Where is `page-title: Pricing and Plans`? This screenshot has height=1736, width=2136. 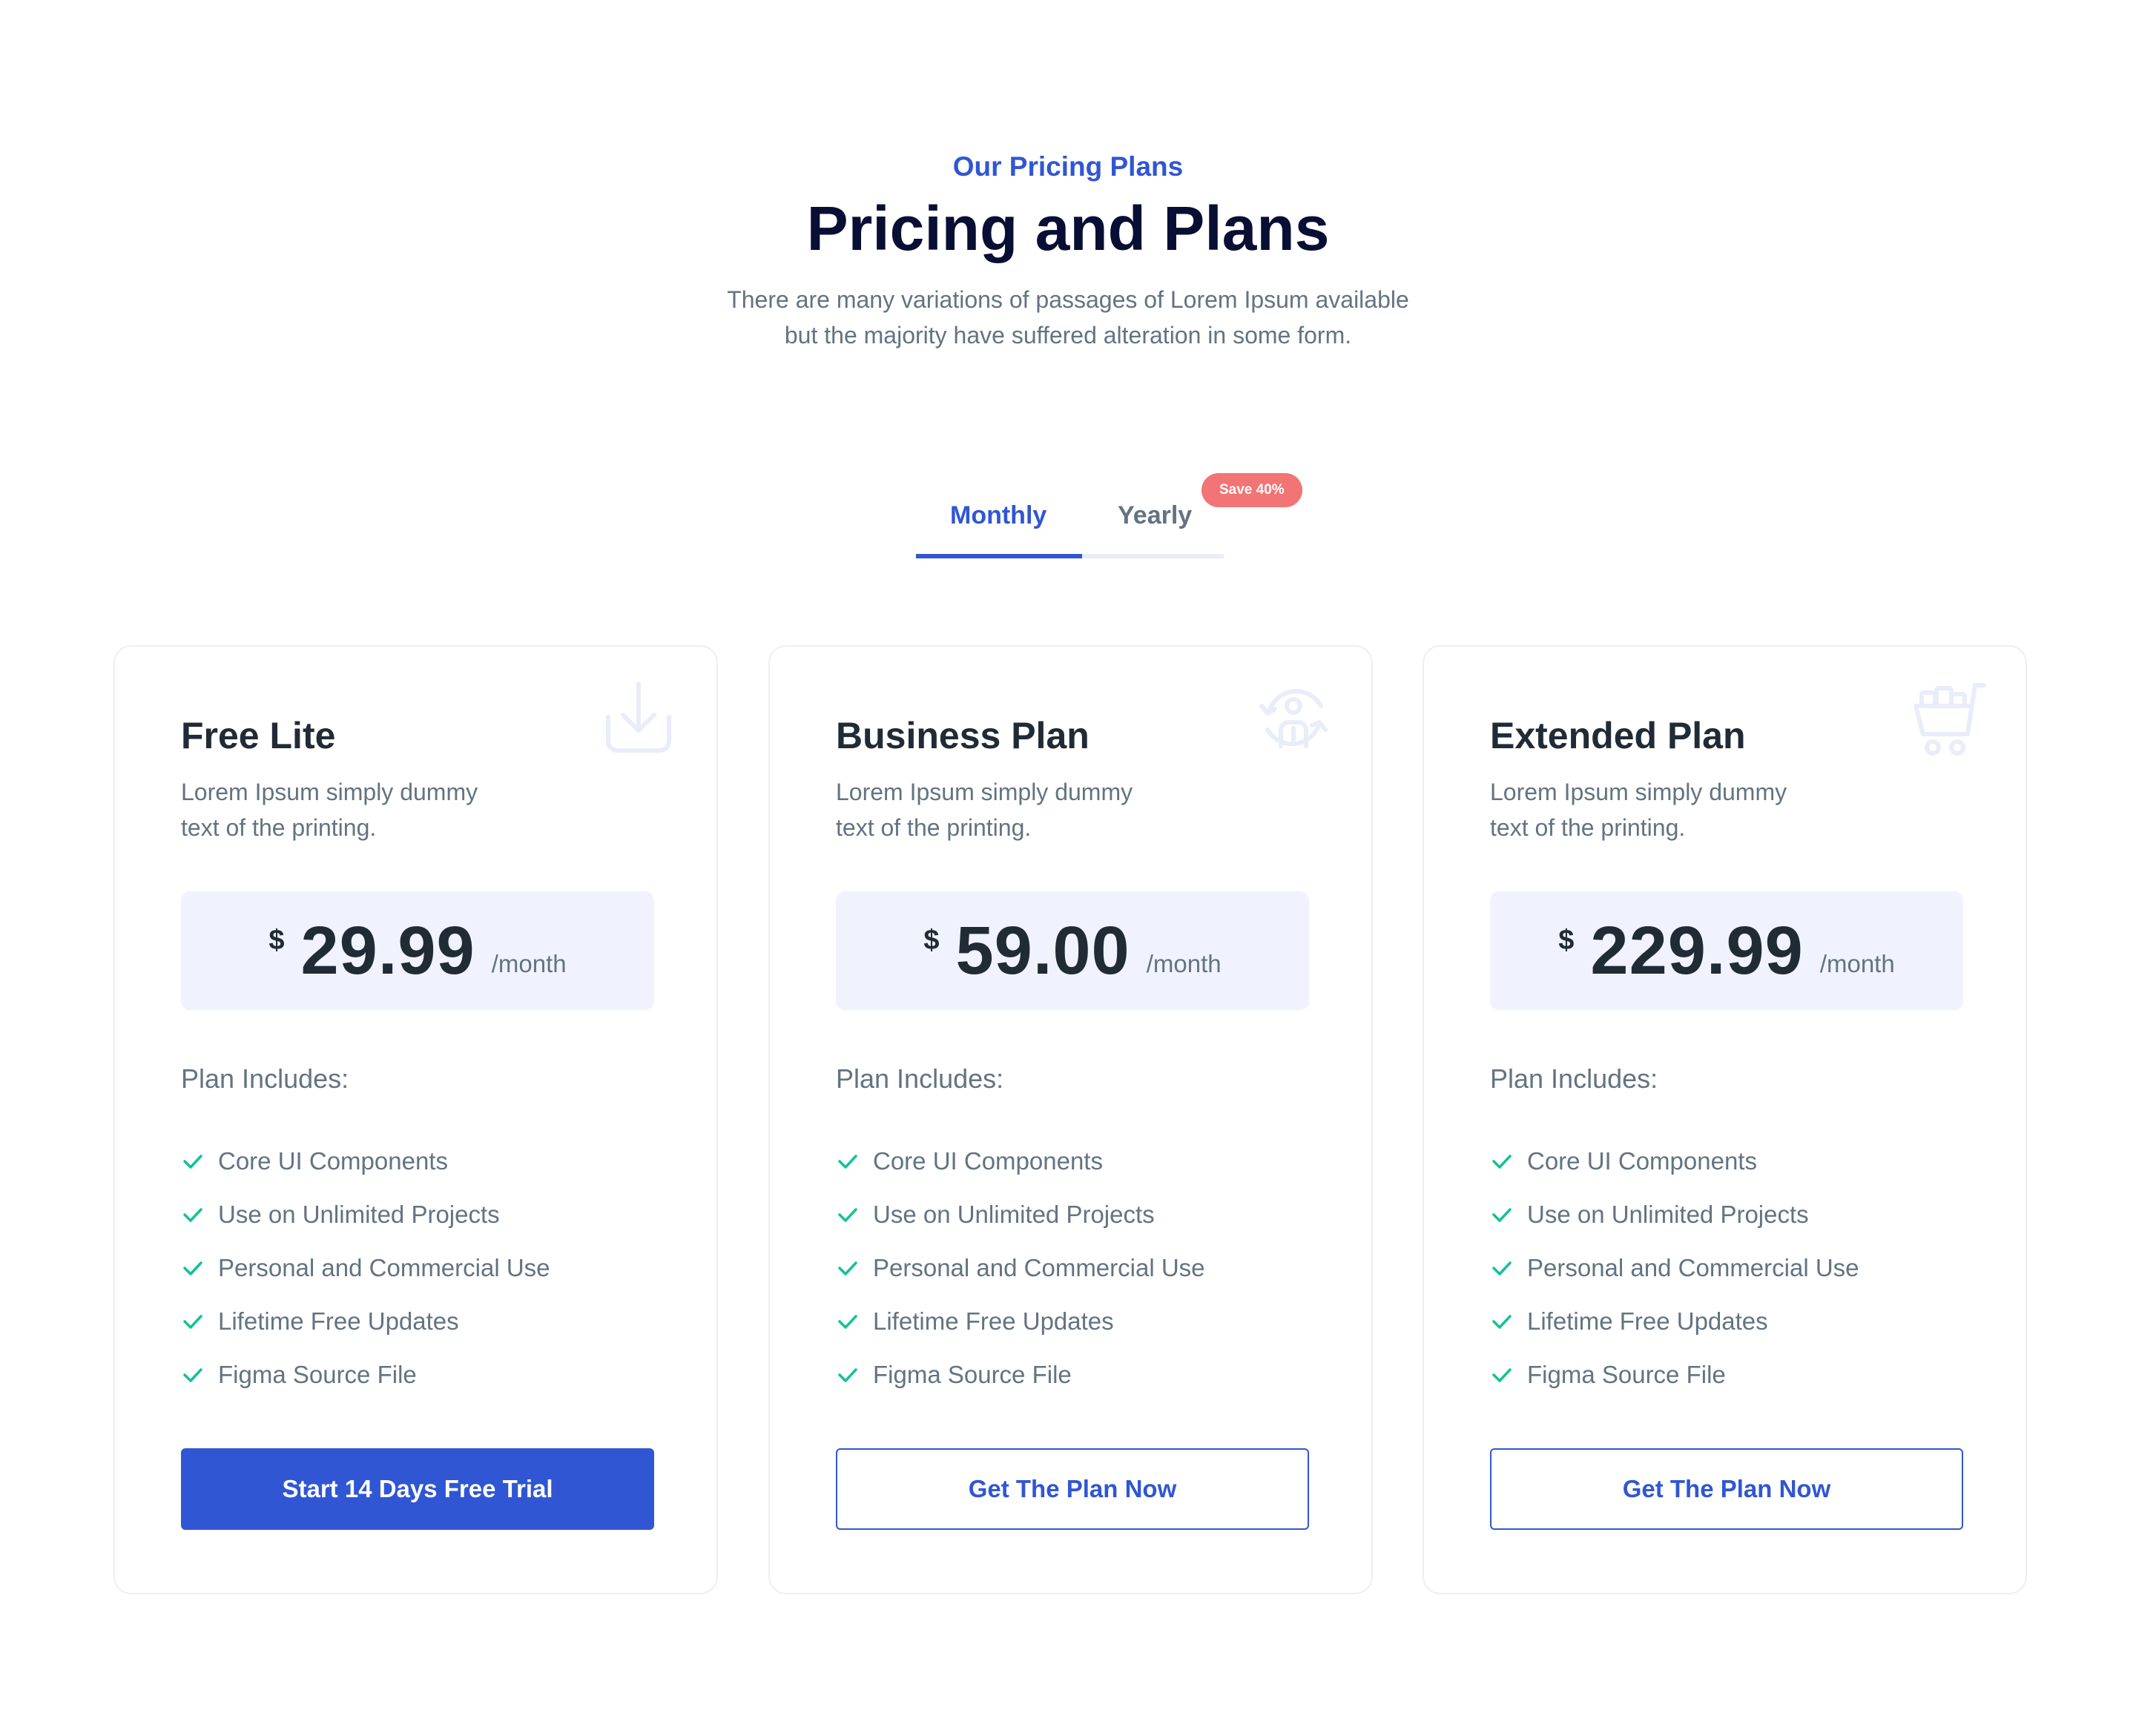
page-title: Pricing and Plans is located at coordinates (1068, 229).